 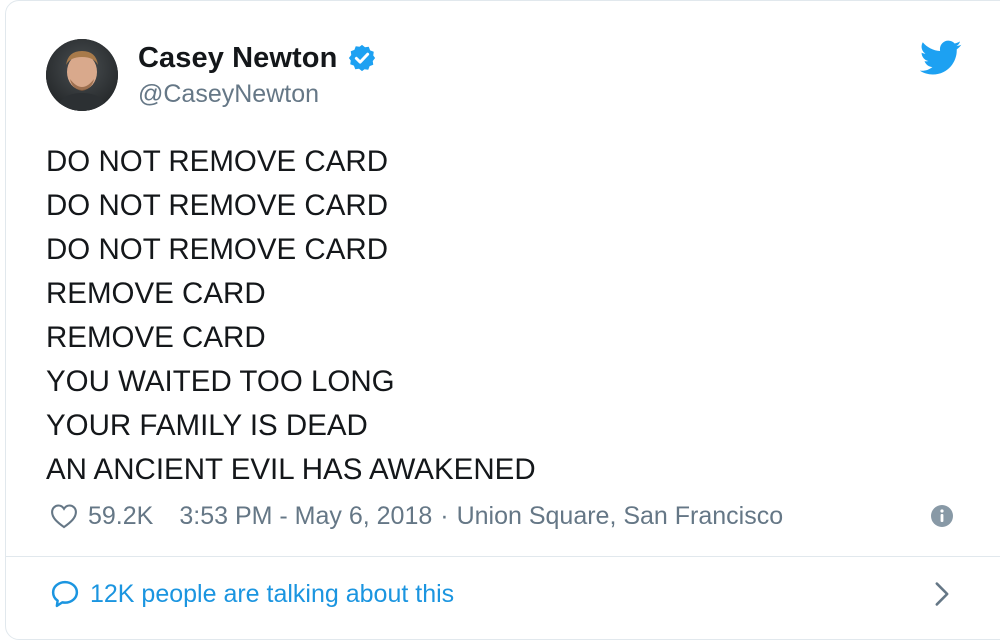 What do you see at coordinates (305, 516) in the screenshot?
I see `tweet-timestamp: 3:53 PM - May 6, 2018` at bounding box center [305, 516].